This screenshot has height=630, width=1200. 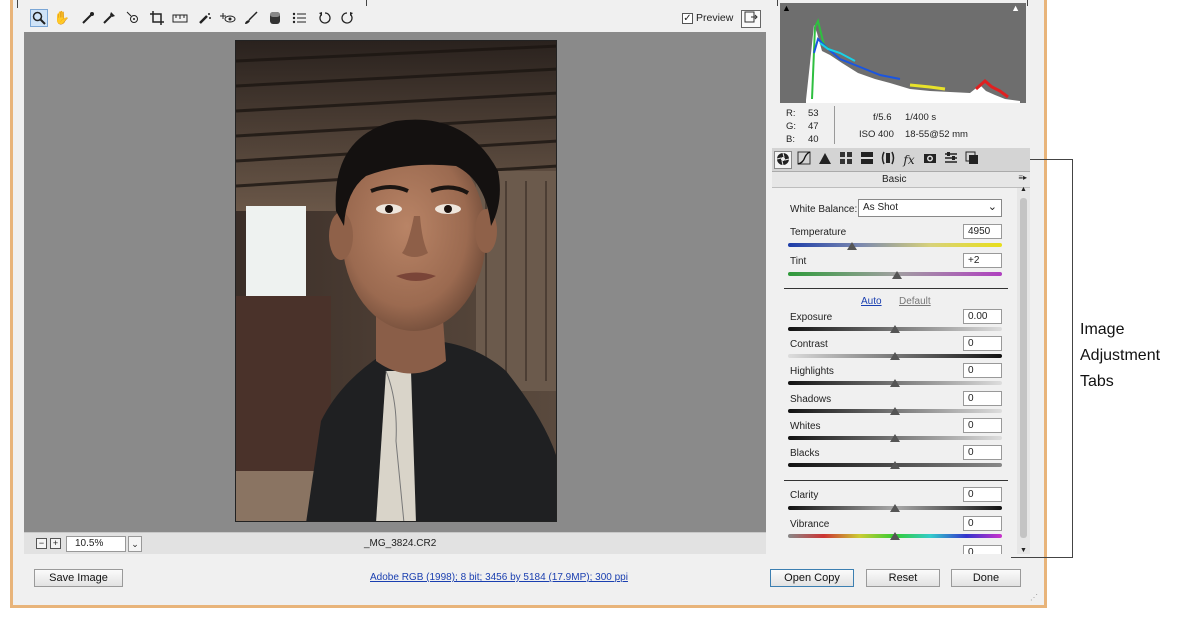 What do you see at coordinates (809, 344) in the screenshot?
I see `contrast-label: Contrast` at bounding box center [809, 344].